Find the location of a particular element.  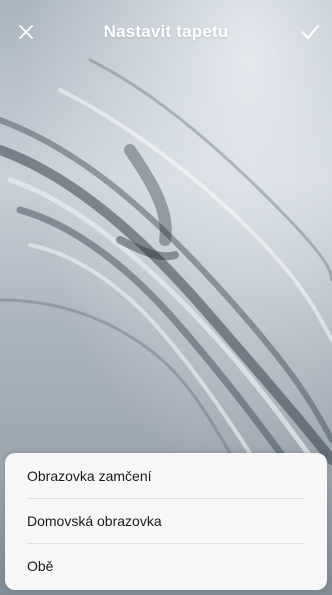

close-icon is located at coordinates (26, 32).